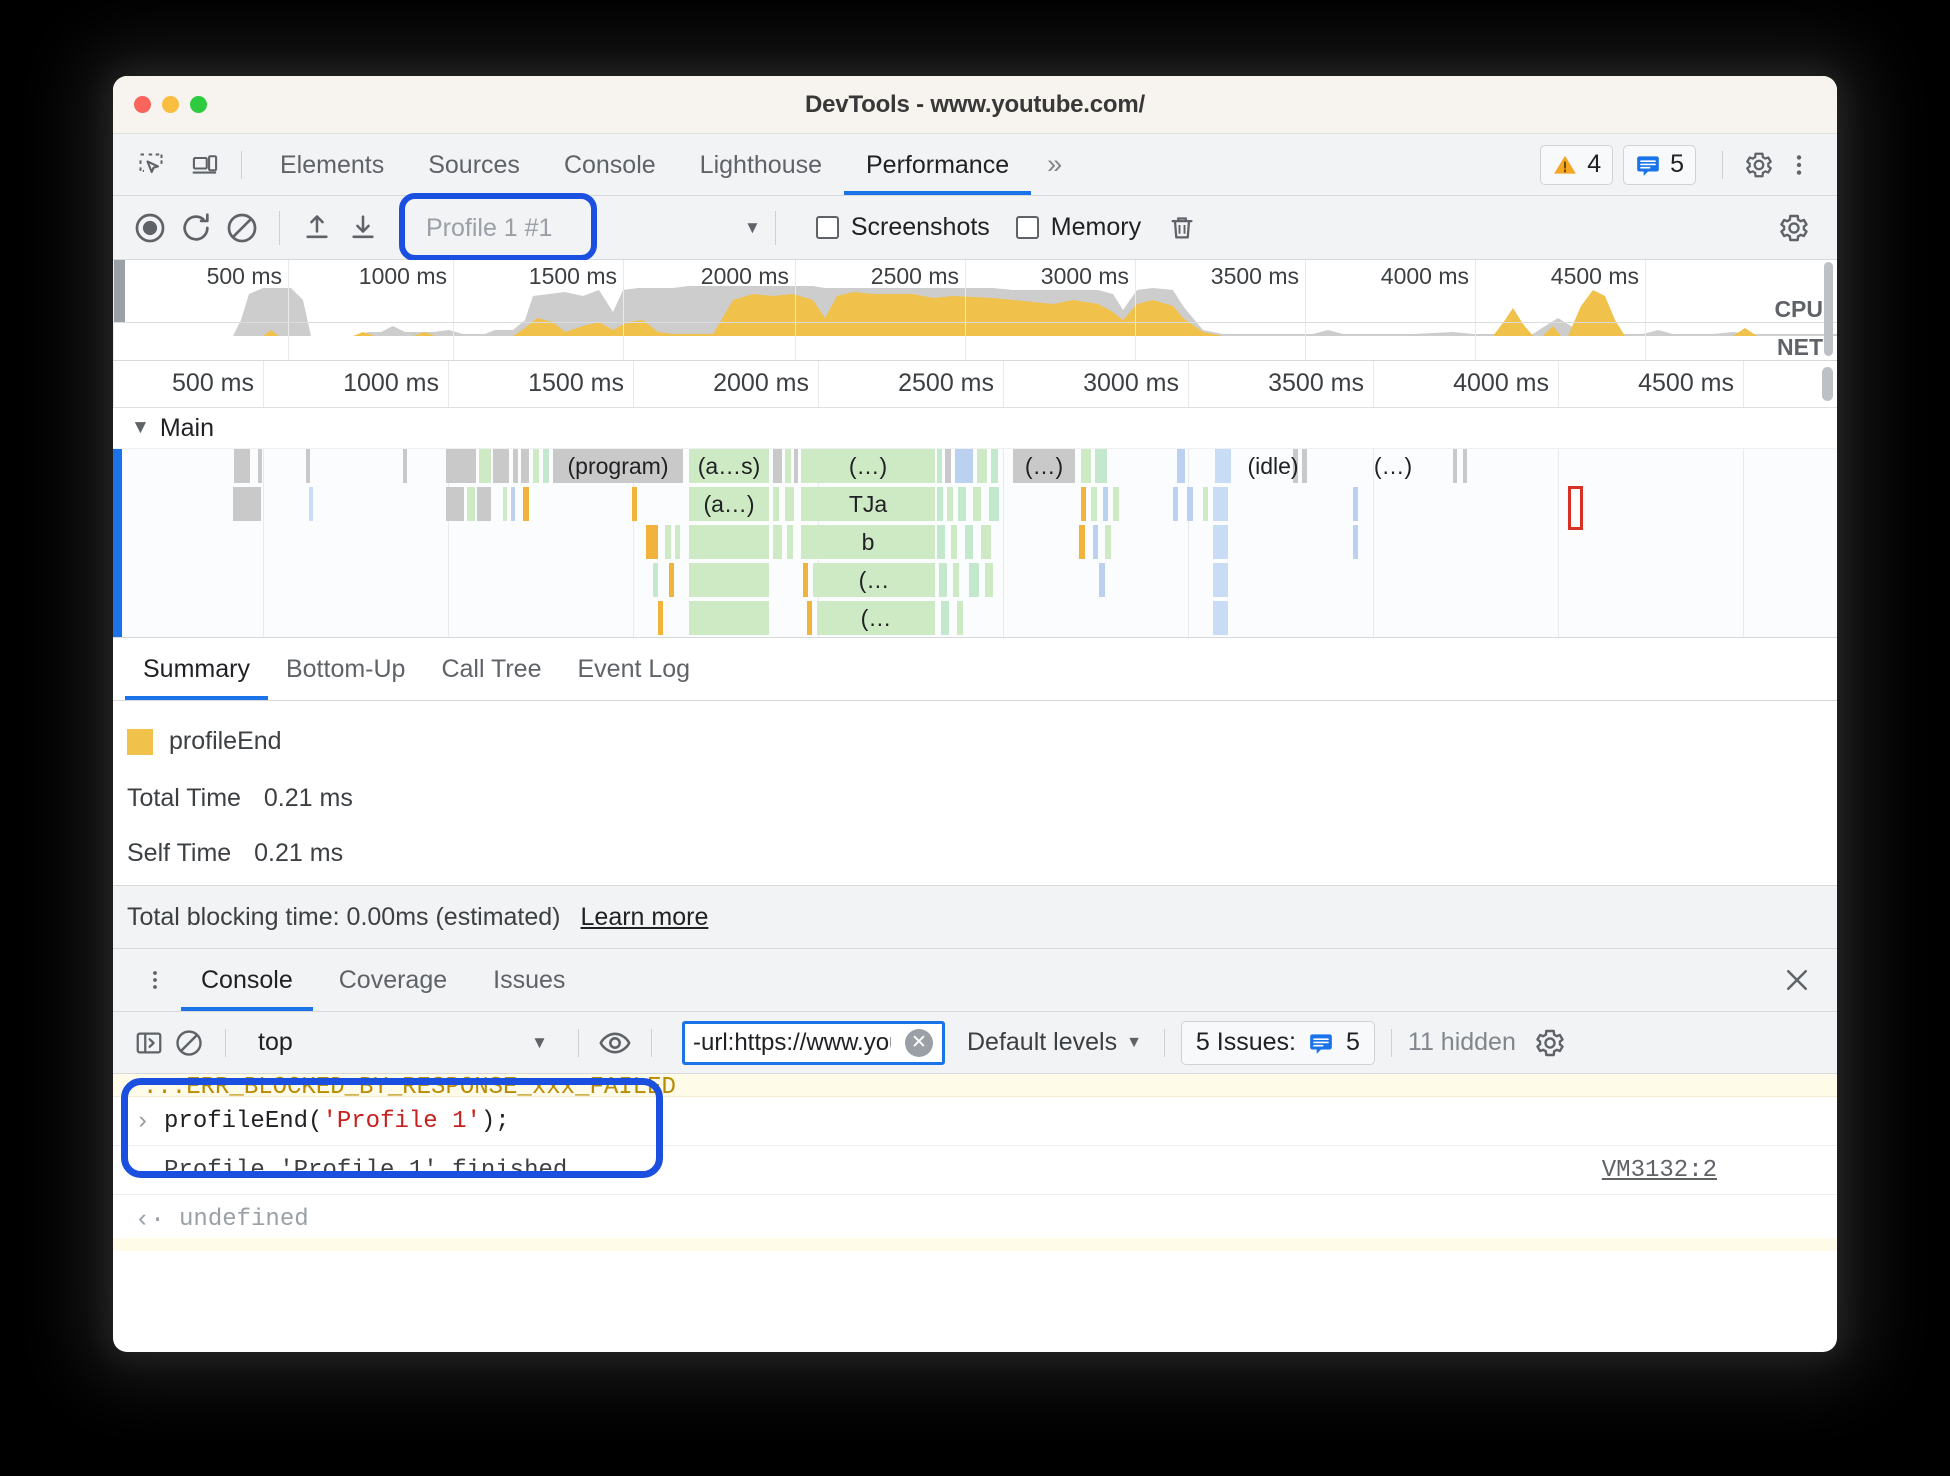 The width and height of the screenshot is (1950, 1476). Describe the element at coordinates (1273, 466) in the screenshot. I see `flame-bar-idle: (idle)` at that location.